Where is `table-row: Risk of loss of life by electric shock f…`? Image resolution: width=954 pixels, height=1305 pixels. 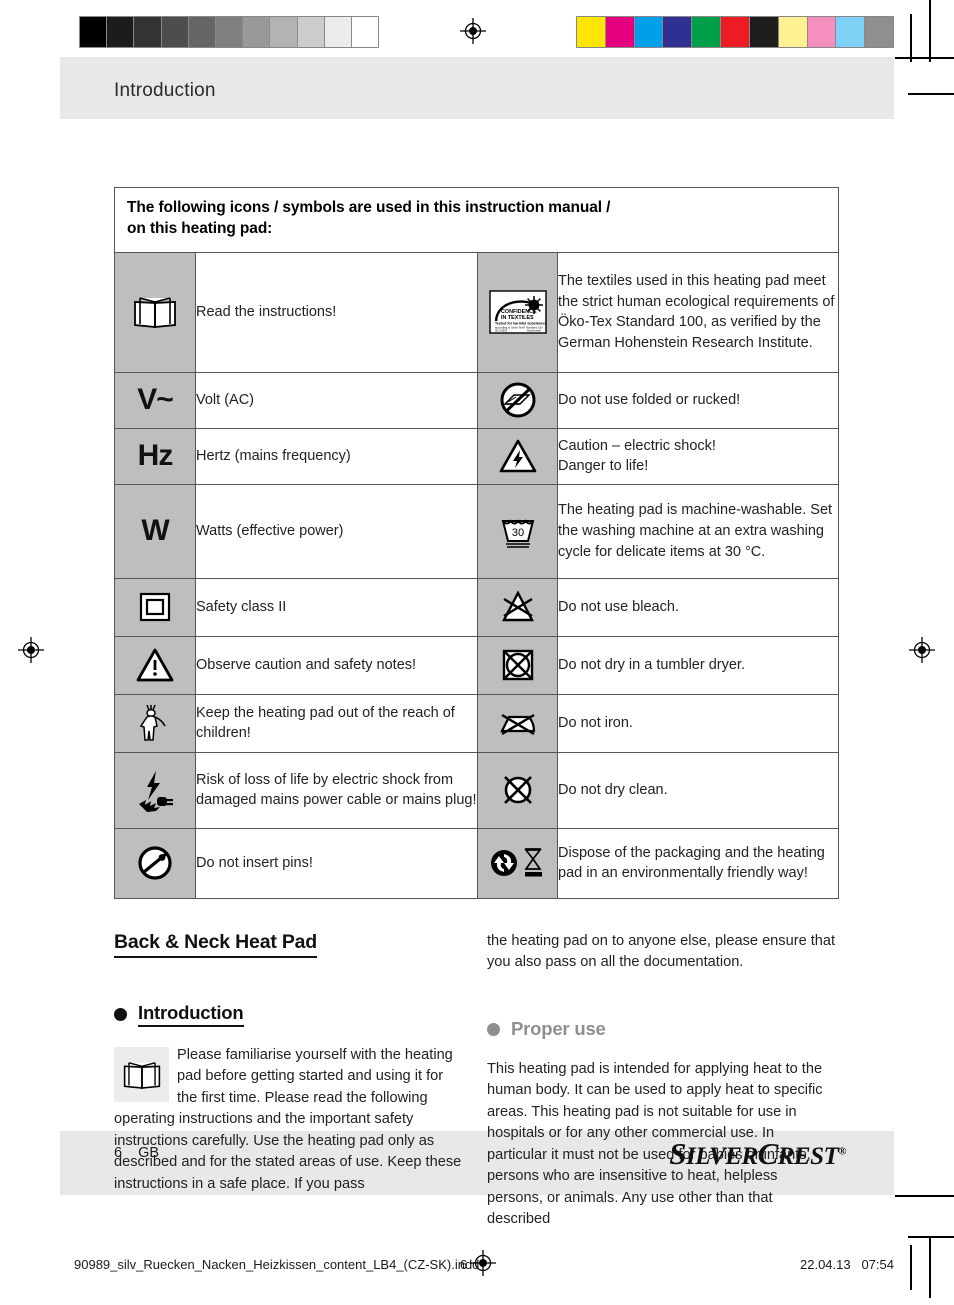
table-row: Risk of loss of life by electric shock f… is located at coordinates (476, 790).